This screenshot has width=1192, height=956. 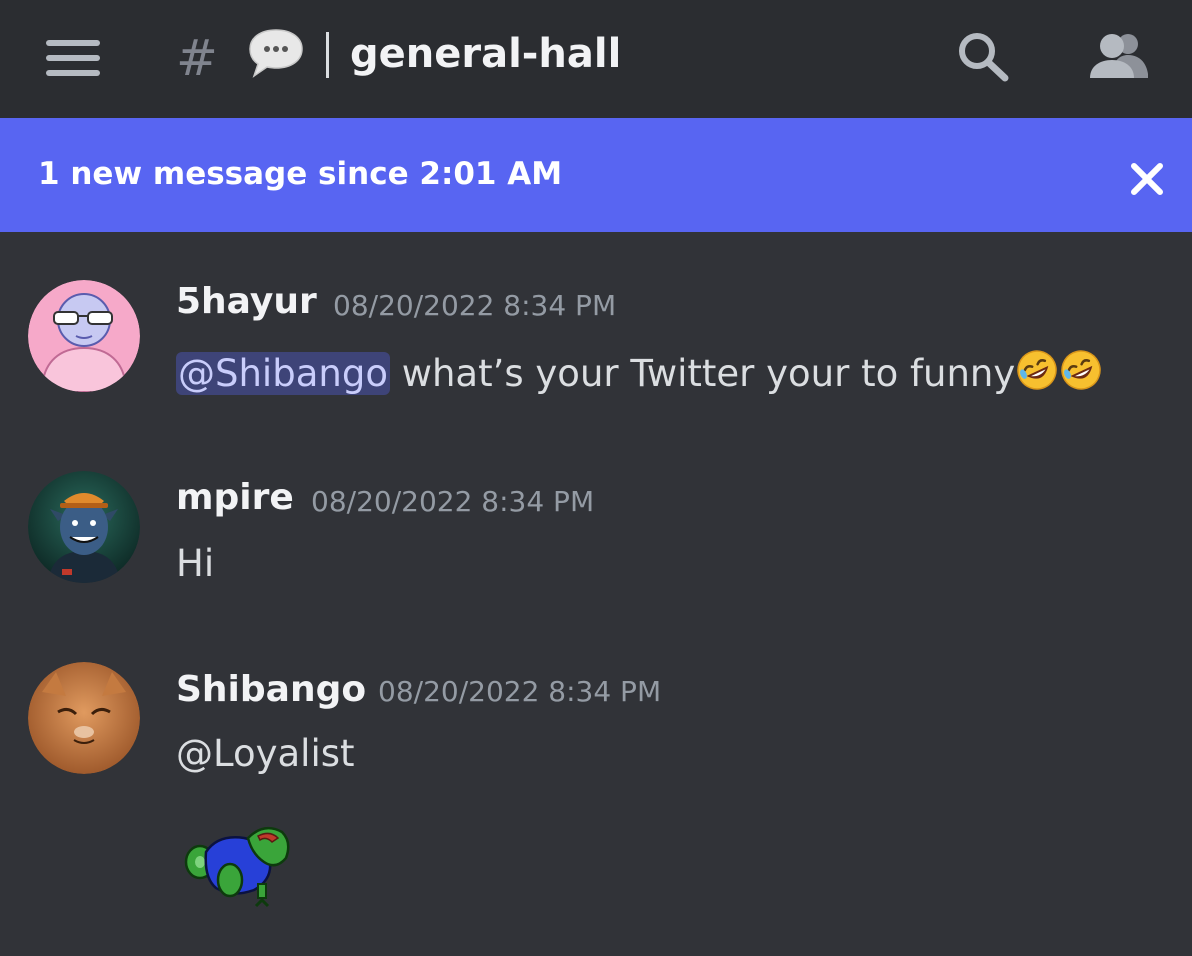 What do you see at coordinates (246, 302) in the screenshot?
I see `message-author: 5hayur` at bounding box center [246, 302].